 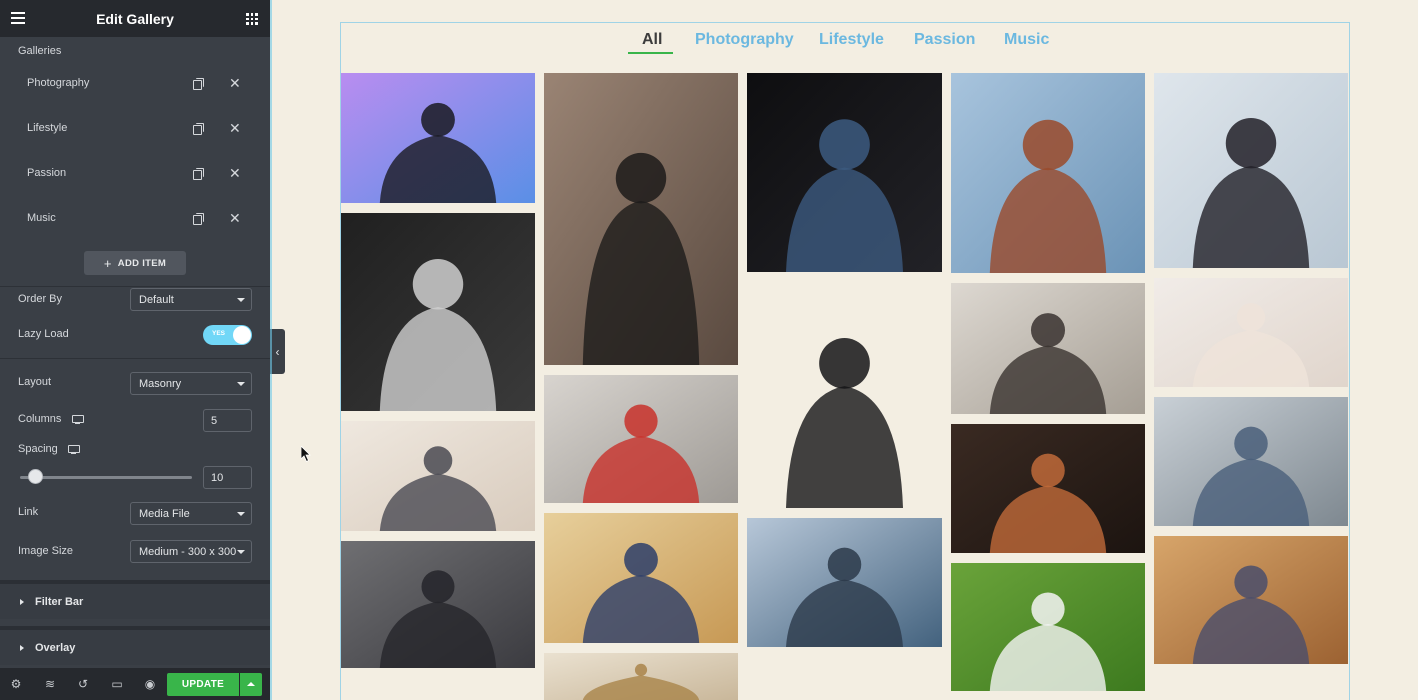 I want to click on layout-label: Layout, so click(x=35, y=382).